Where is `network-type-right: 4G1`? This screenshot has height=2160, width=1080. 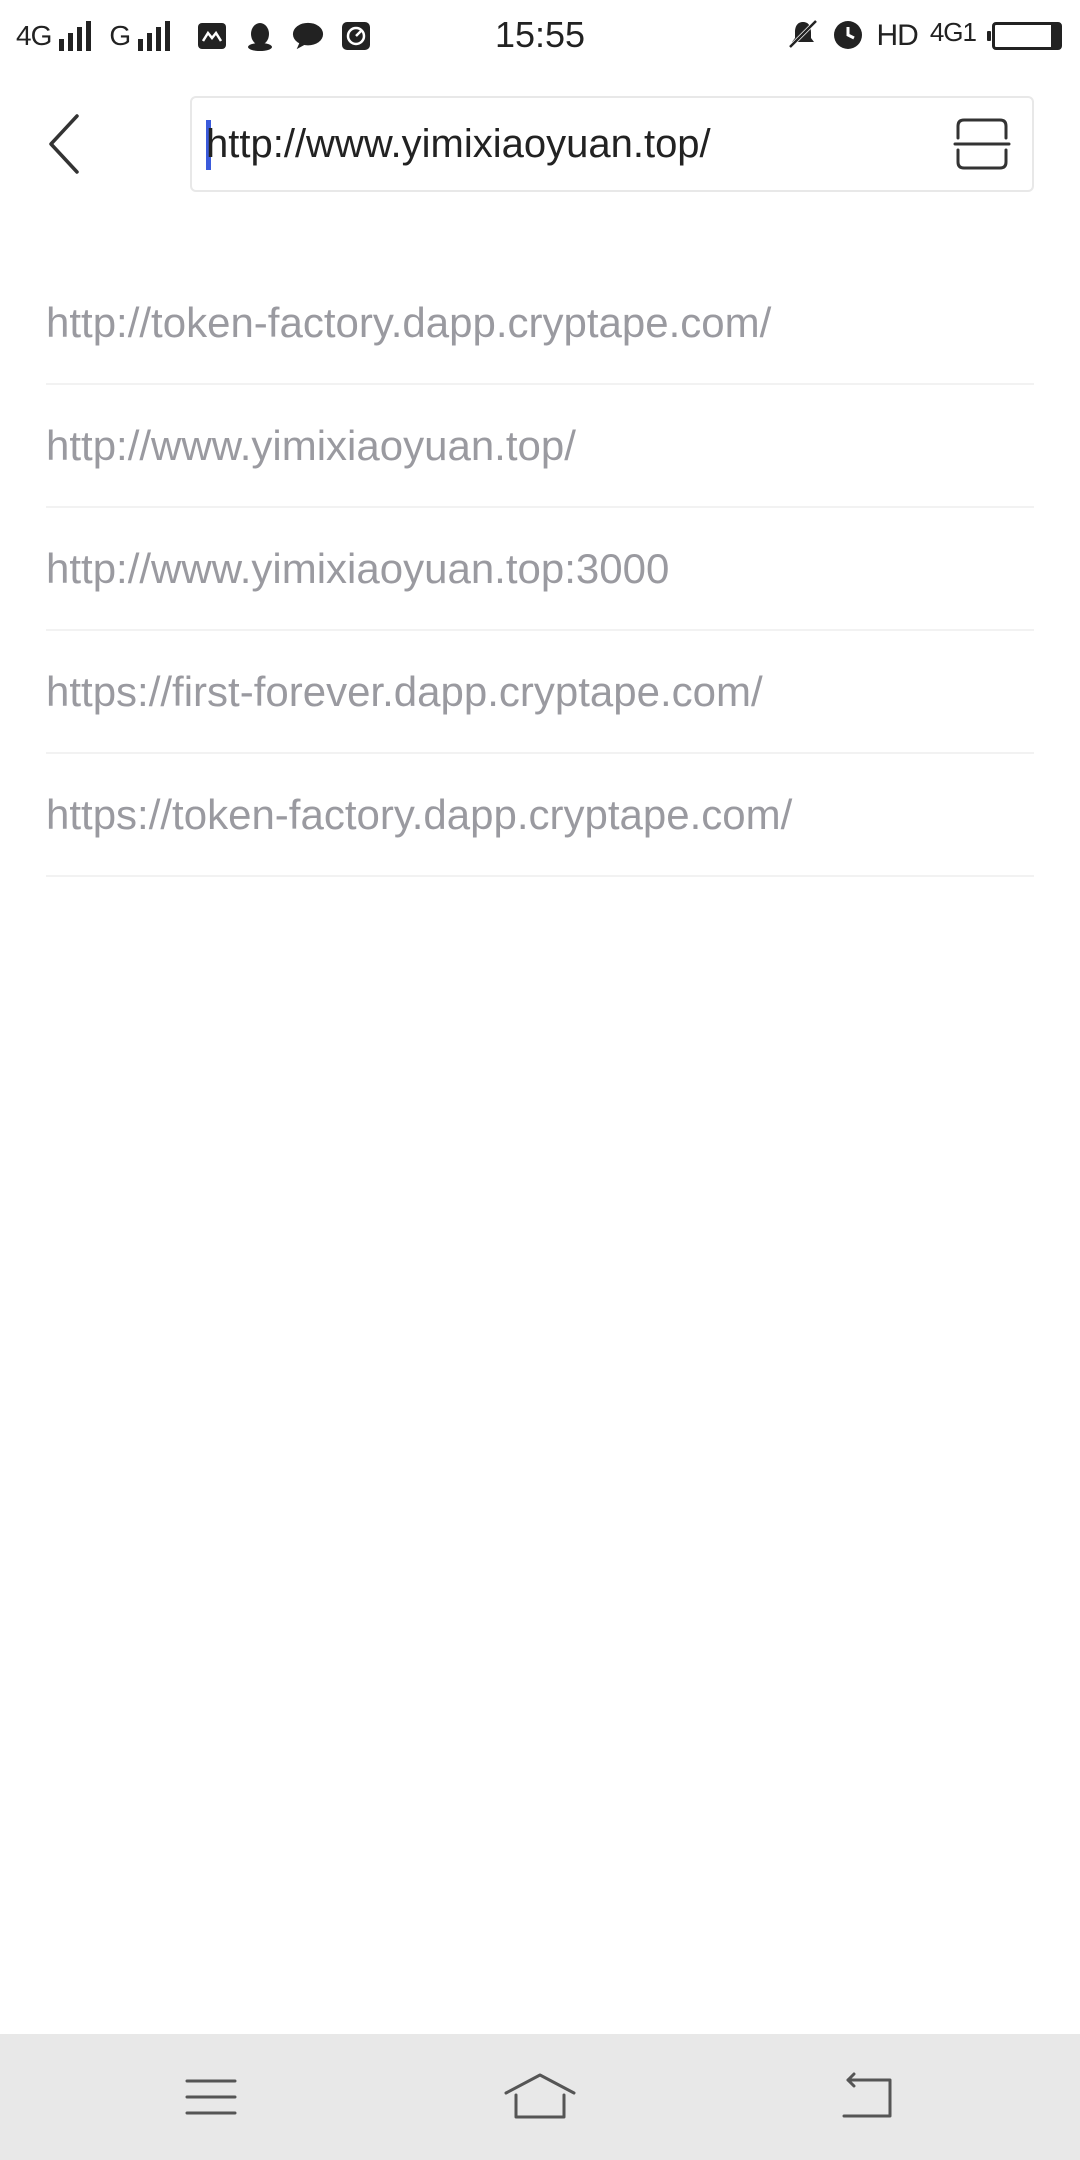 network-type-right: 4G1 is located at coordinates (953, 31).